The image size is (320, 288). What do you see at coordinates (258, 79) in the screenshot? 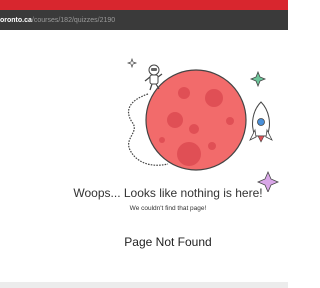
I see `sparkle-icon` at bounding box center [258, 79].